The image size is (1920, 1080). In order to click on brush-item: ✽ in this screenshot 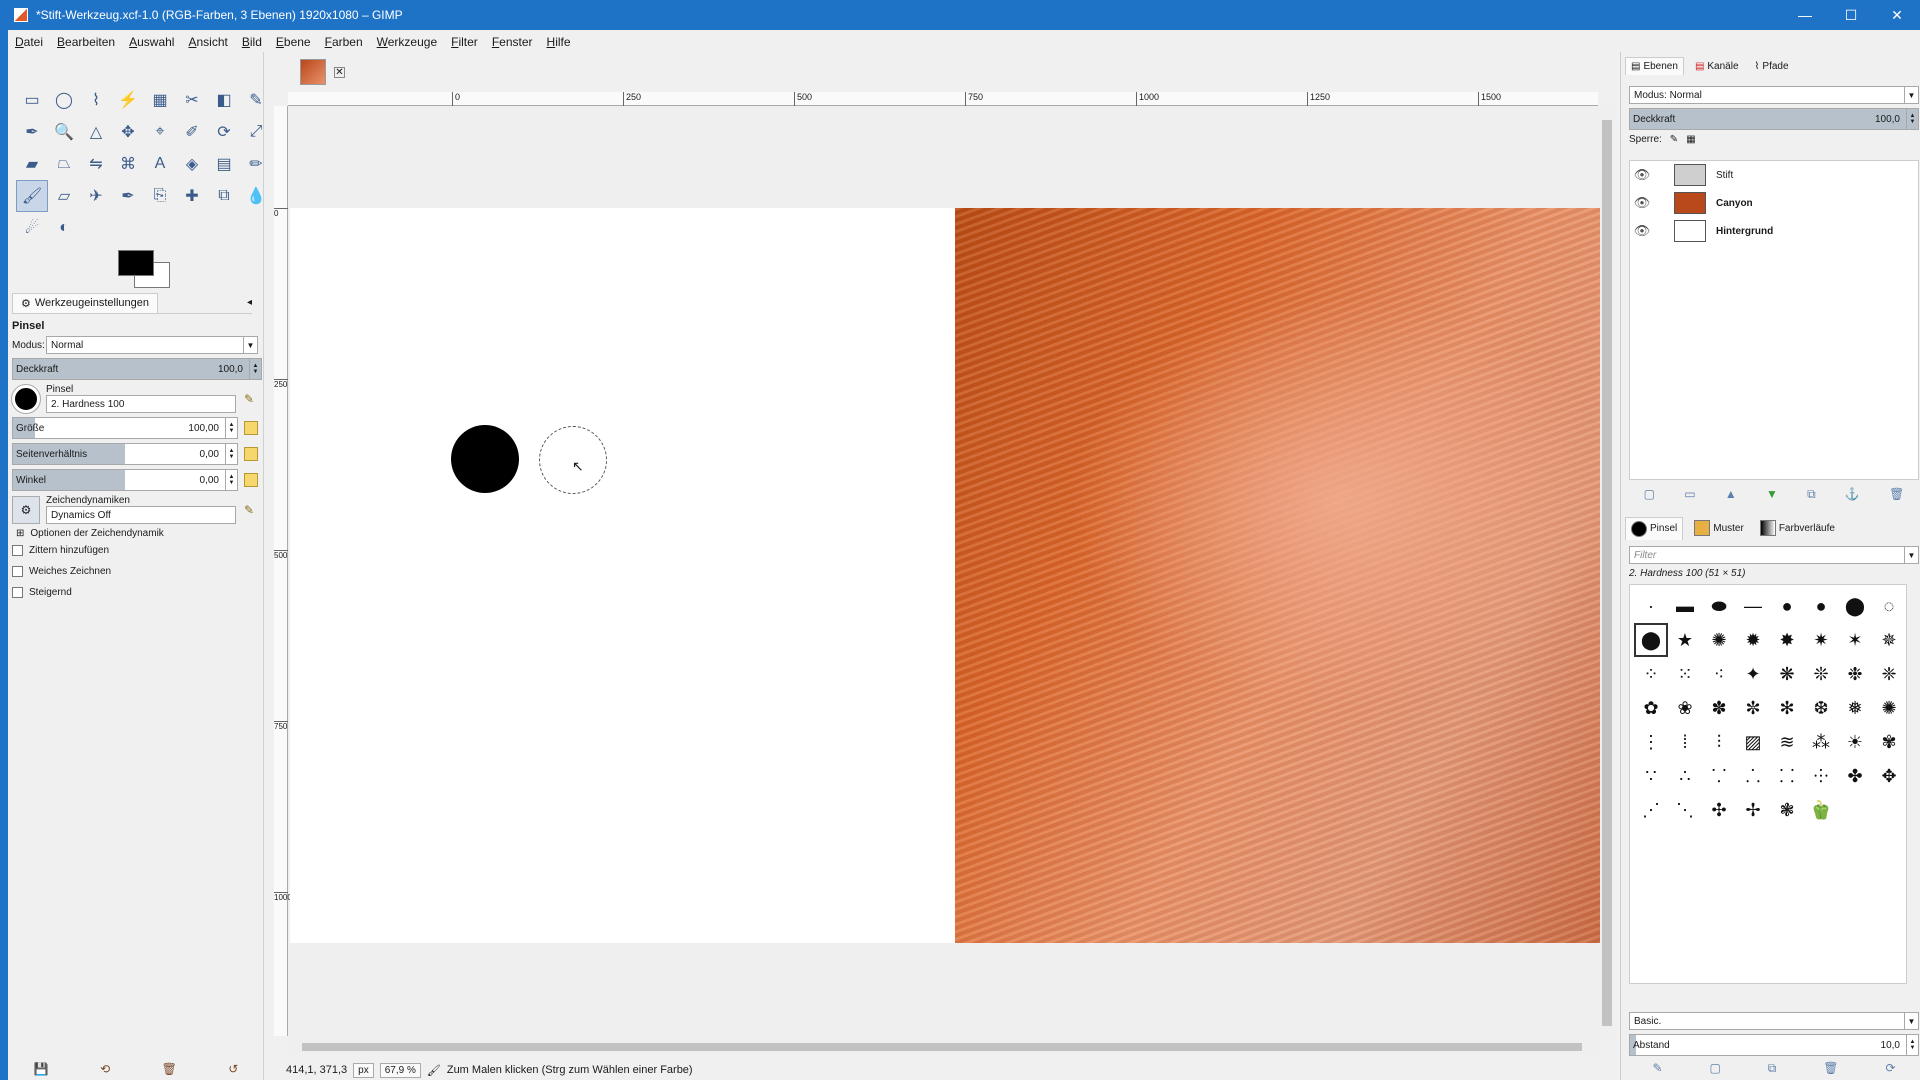, I will do `click(1719, 708)`.